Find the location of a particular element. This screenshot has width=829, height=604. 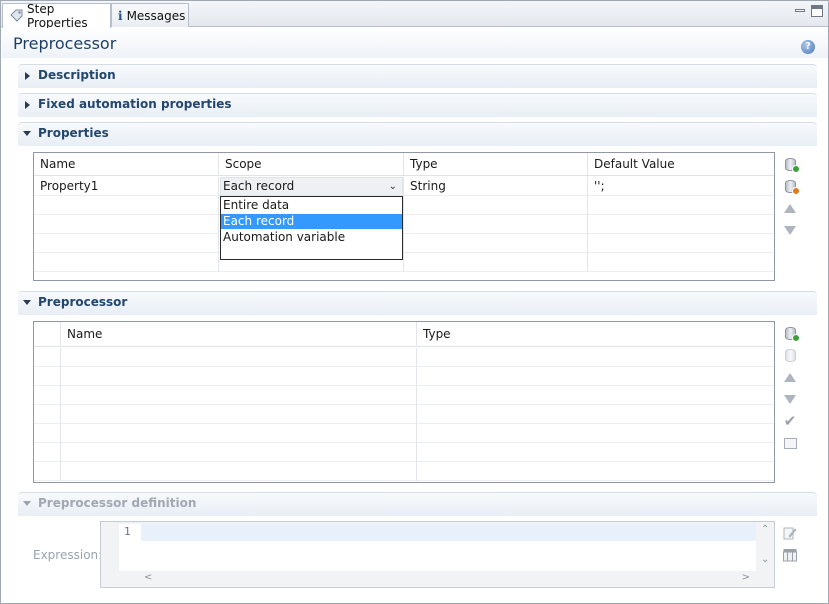

section-properties: Properties is located at coordinates (417, 134).